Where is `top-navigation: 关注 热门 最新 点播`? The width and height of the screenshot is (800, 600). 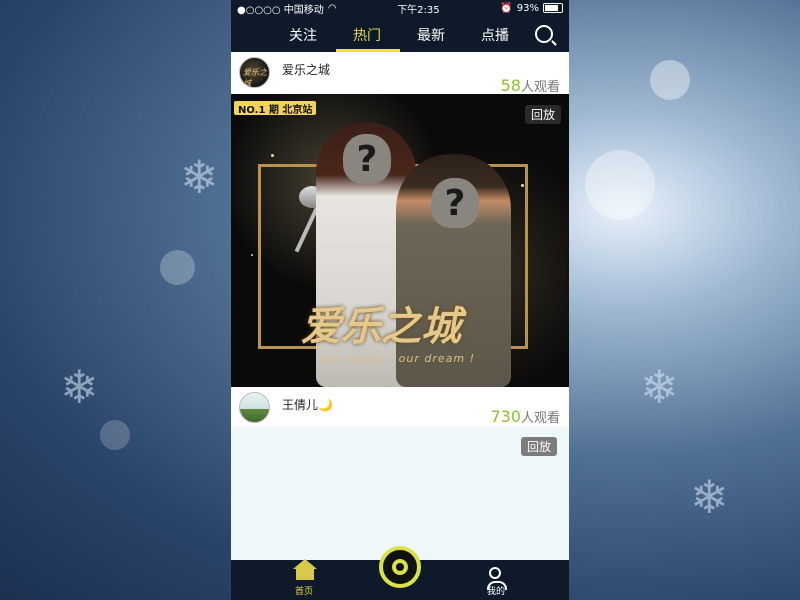 top-navigation: 关注 热门 最新 点播 is located at coordinates (400, 34).